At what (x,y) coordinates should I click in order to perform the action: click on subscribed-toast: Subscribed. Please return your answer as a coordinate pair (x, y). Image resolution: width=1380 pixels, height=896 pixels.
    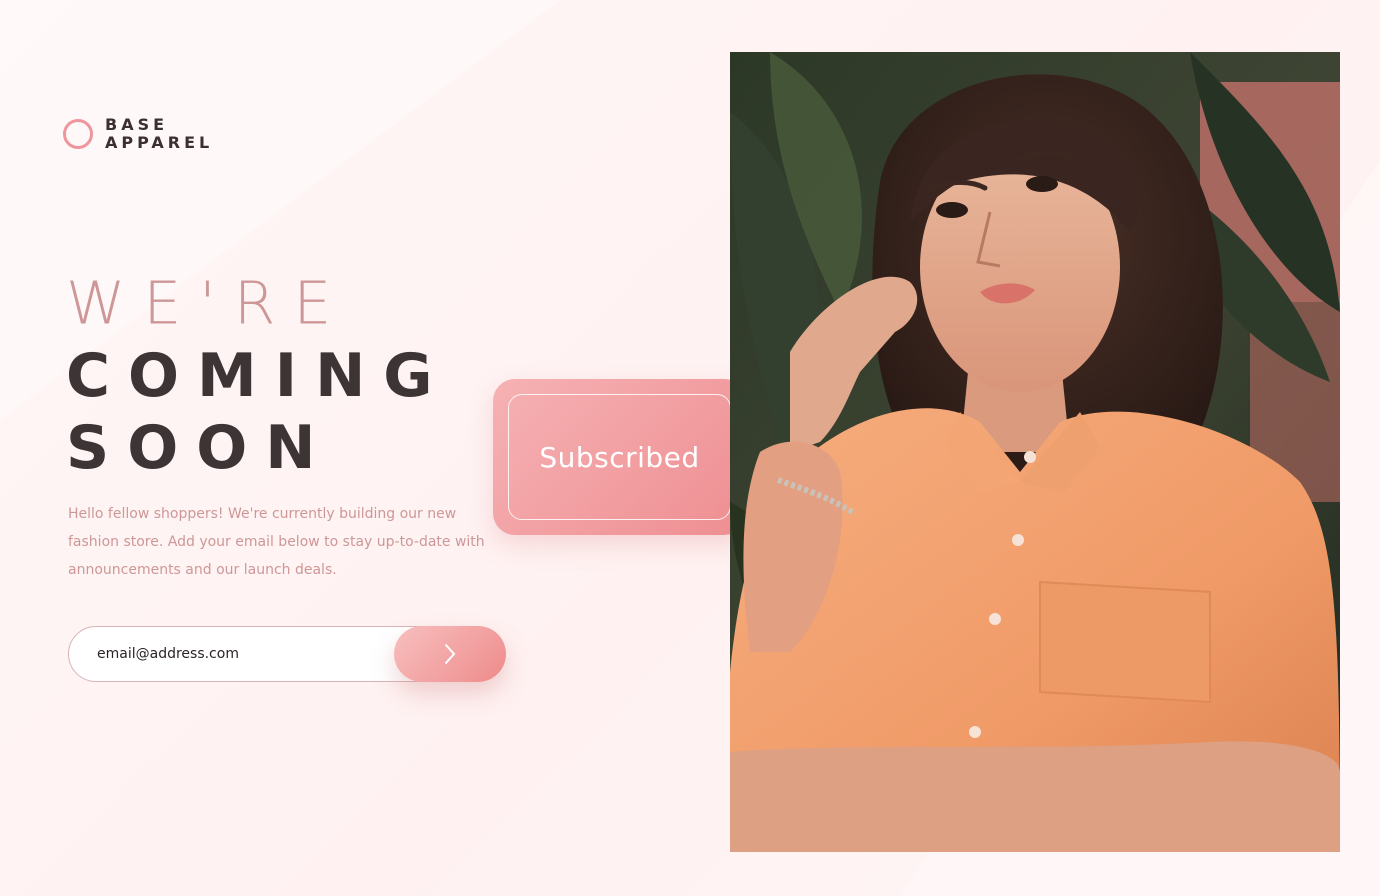
    Looking at the image, I should click on (619, 457).